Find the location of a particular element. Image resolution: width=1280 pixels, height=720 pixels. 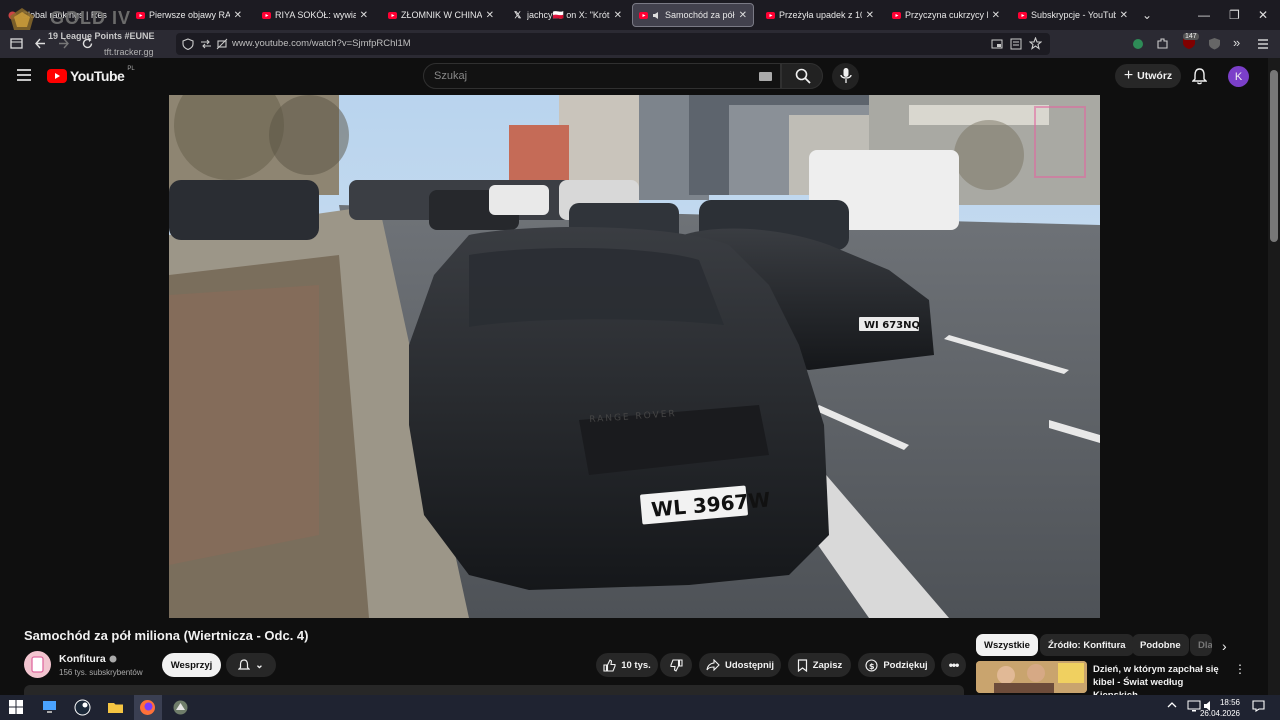

share-button: Udostępnij is located at coordinates (740, 665).